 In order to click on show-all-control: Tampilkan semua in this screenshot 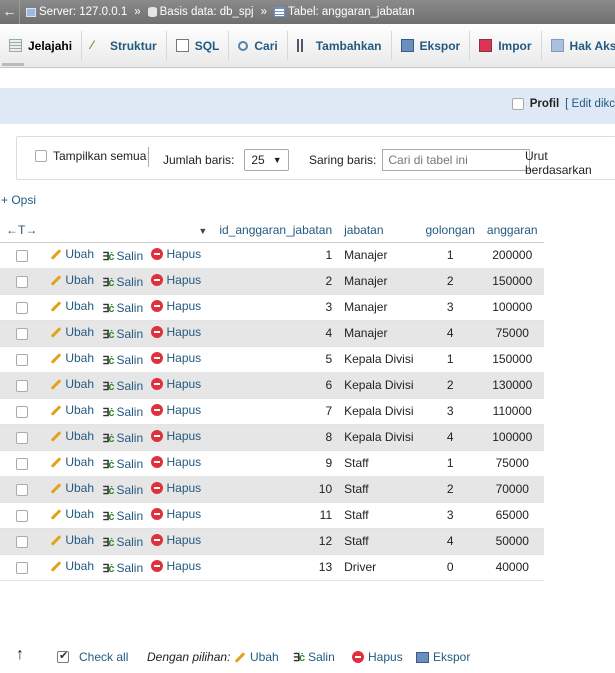, I will do `click(90, 156)`.